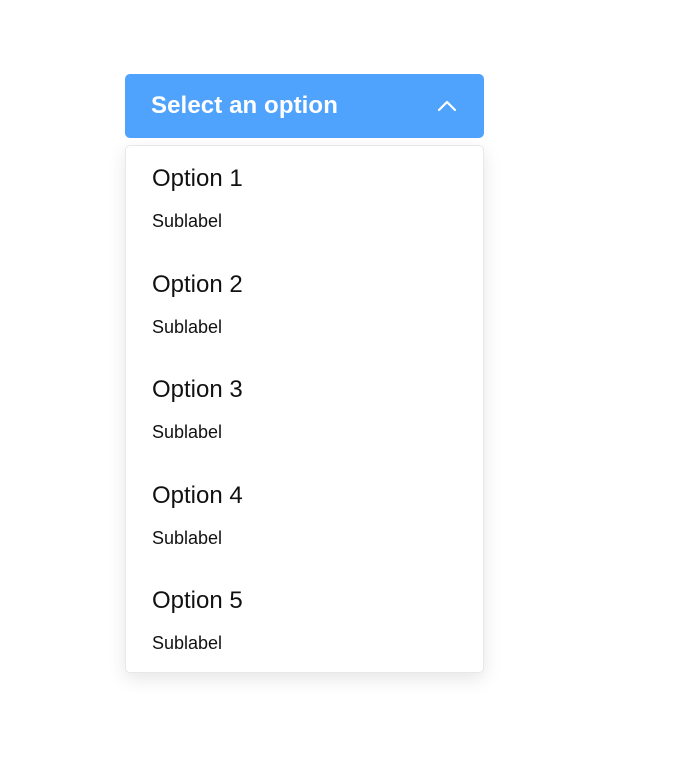 The height and width of the screenshot is (762, 686). Describe the element at coordinates (197, 601) in the screenshot. I see `option-label: Option 5` at that location.